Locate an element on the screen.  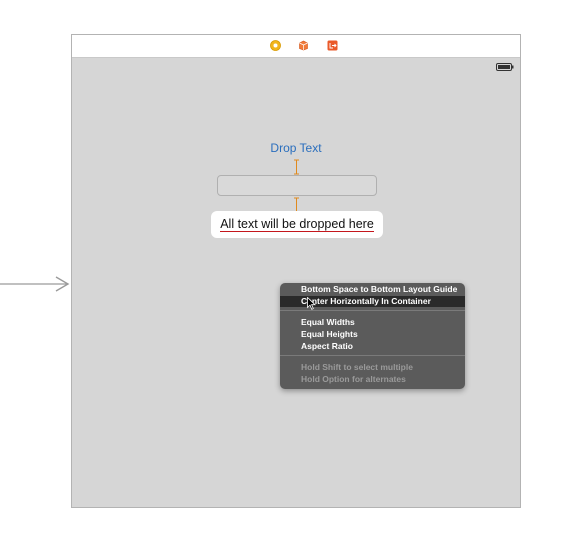
mouse-pointer-icon is located at coordinates (311, 303).